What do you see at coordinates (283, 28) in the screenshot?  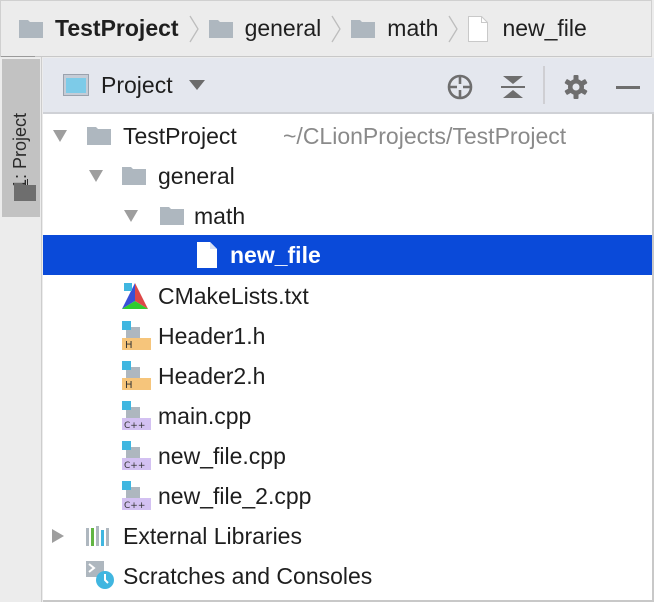 I see `breadcrumb-label: general` at bounding box center [283, 28].